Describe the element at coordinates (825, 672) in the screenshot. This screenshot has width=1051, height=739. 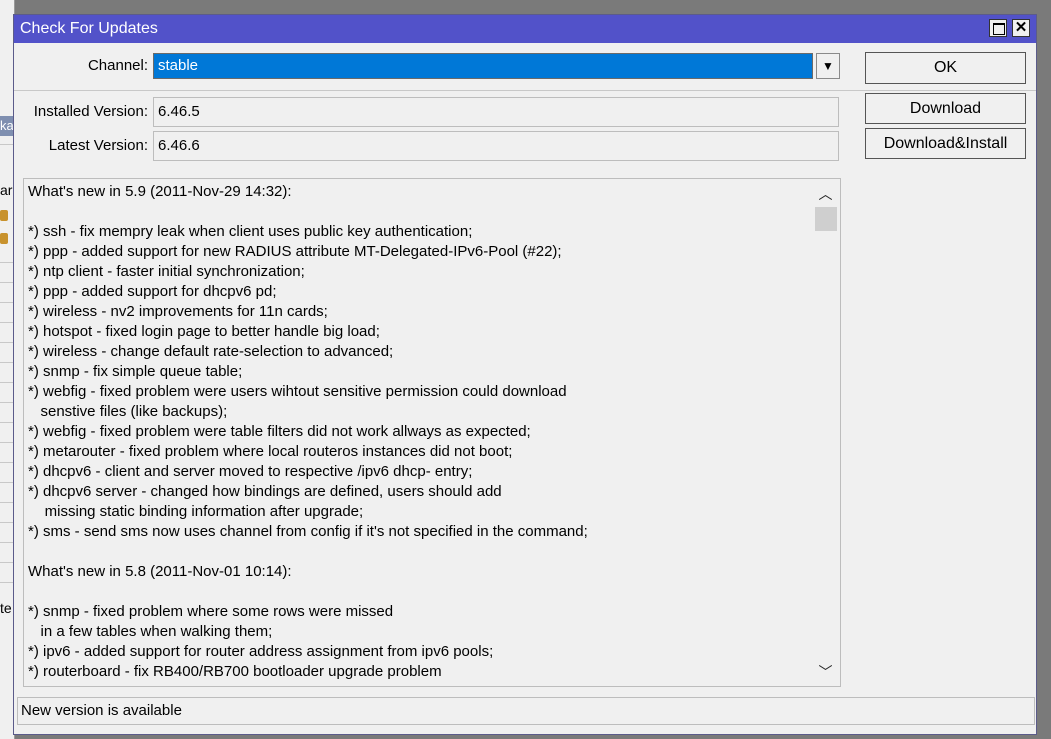
I see `scroll-down-icon: ﹀` at that location.